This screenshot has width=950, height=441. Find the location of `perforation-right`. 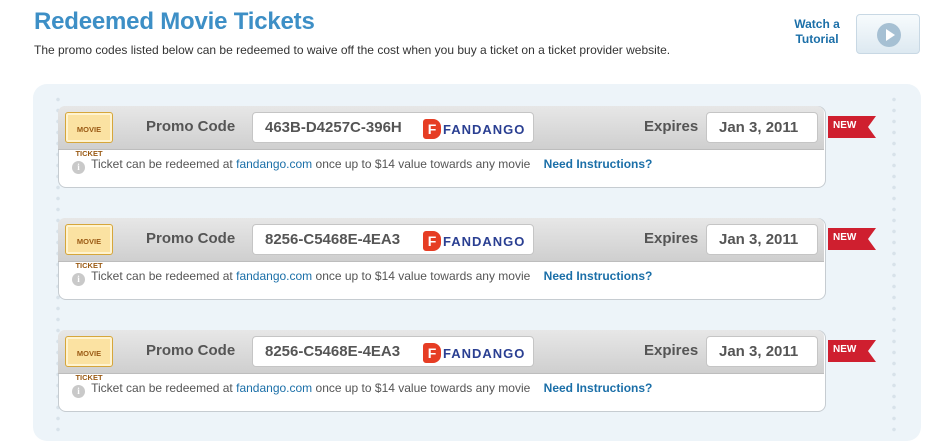

perforation-right is located at coordinates (894, 264).